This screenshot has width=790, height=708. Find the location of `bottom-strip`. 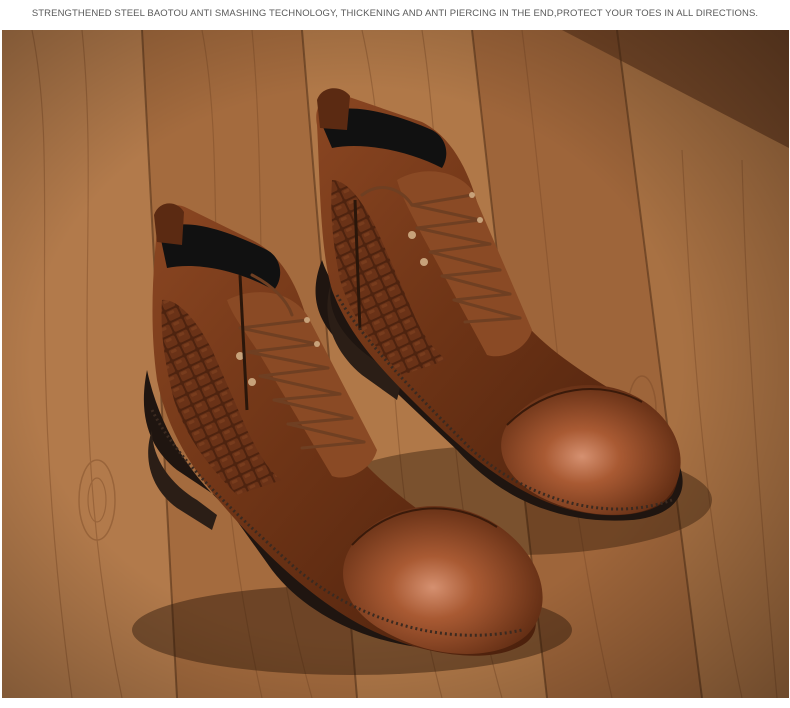

bottom-strip is located at coordinates (395, 703).